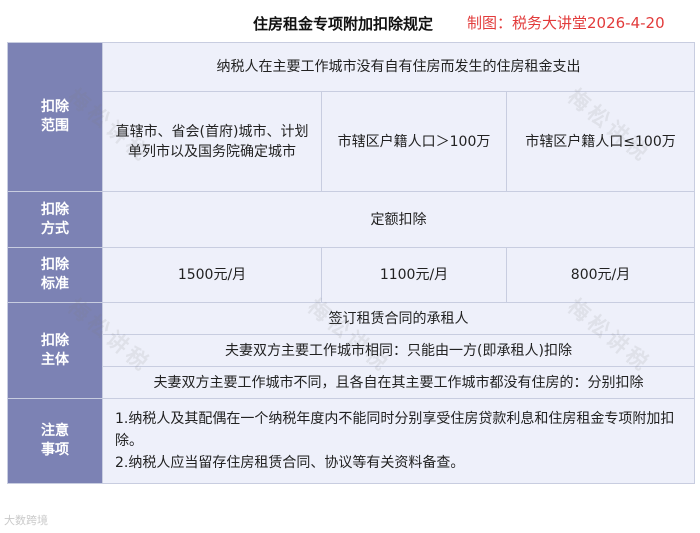  I want to click on scope-label: 扣除 范围, so click(55, 117).